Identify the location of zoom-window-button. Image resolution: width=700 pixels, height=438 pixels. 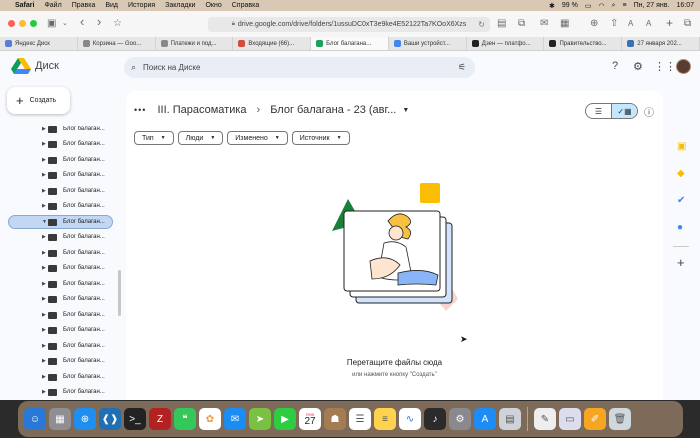
(33, 23).